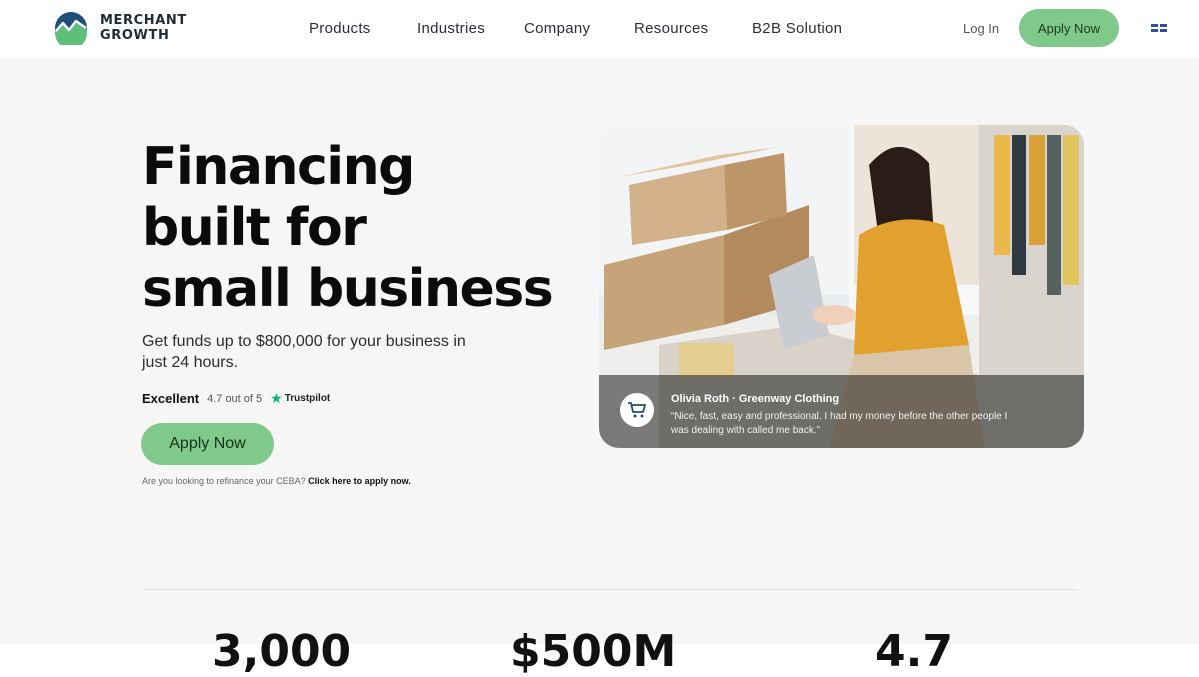  I want to click on section-divider, so click(609, 589).